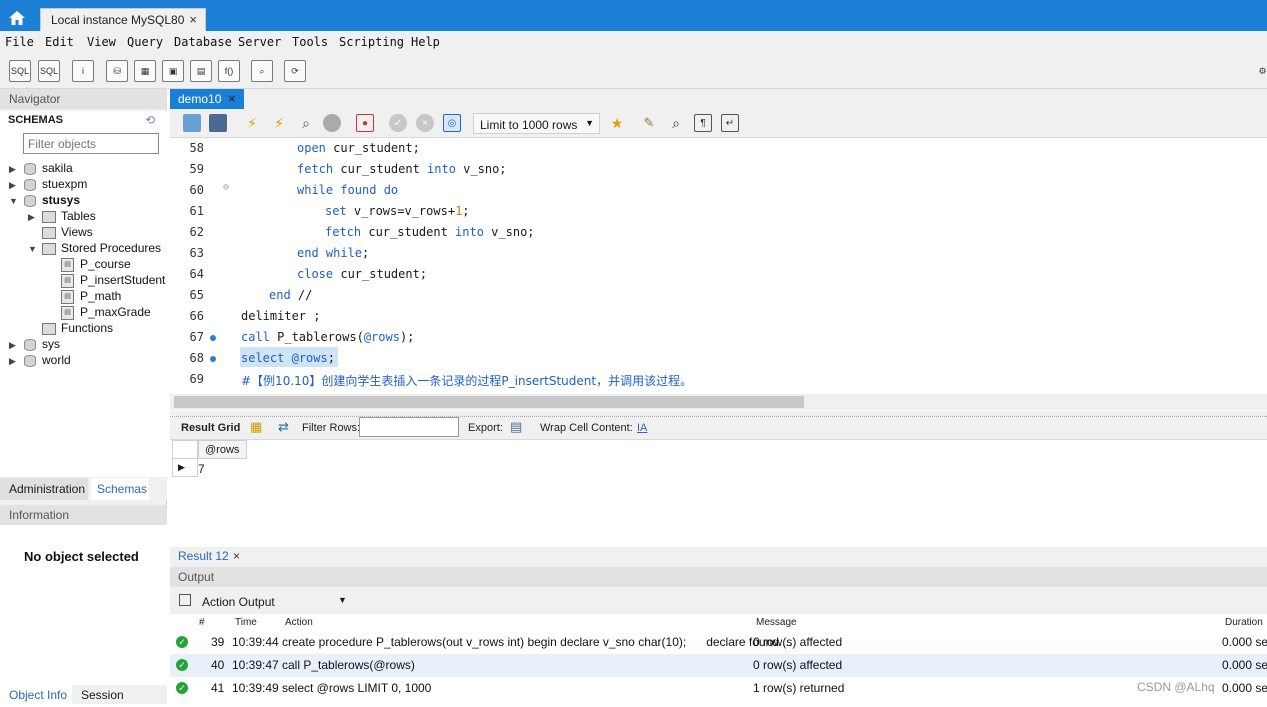 Image resolution: width=1267 pixels, height=707 pixels. I want to click on menu-database: Database, so click(203, 42).